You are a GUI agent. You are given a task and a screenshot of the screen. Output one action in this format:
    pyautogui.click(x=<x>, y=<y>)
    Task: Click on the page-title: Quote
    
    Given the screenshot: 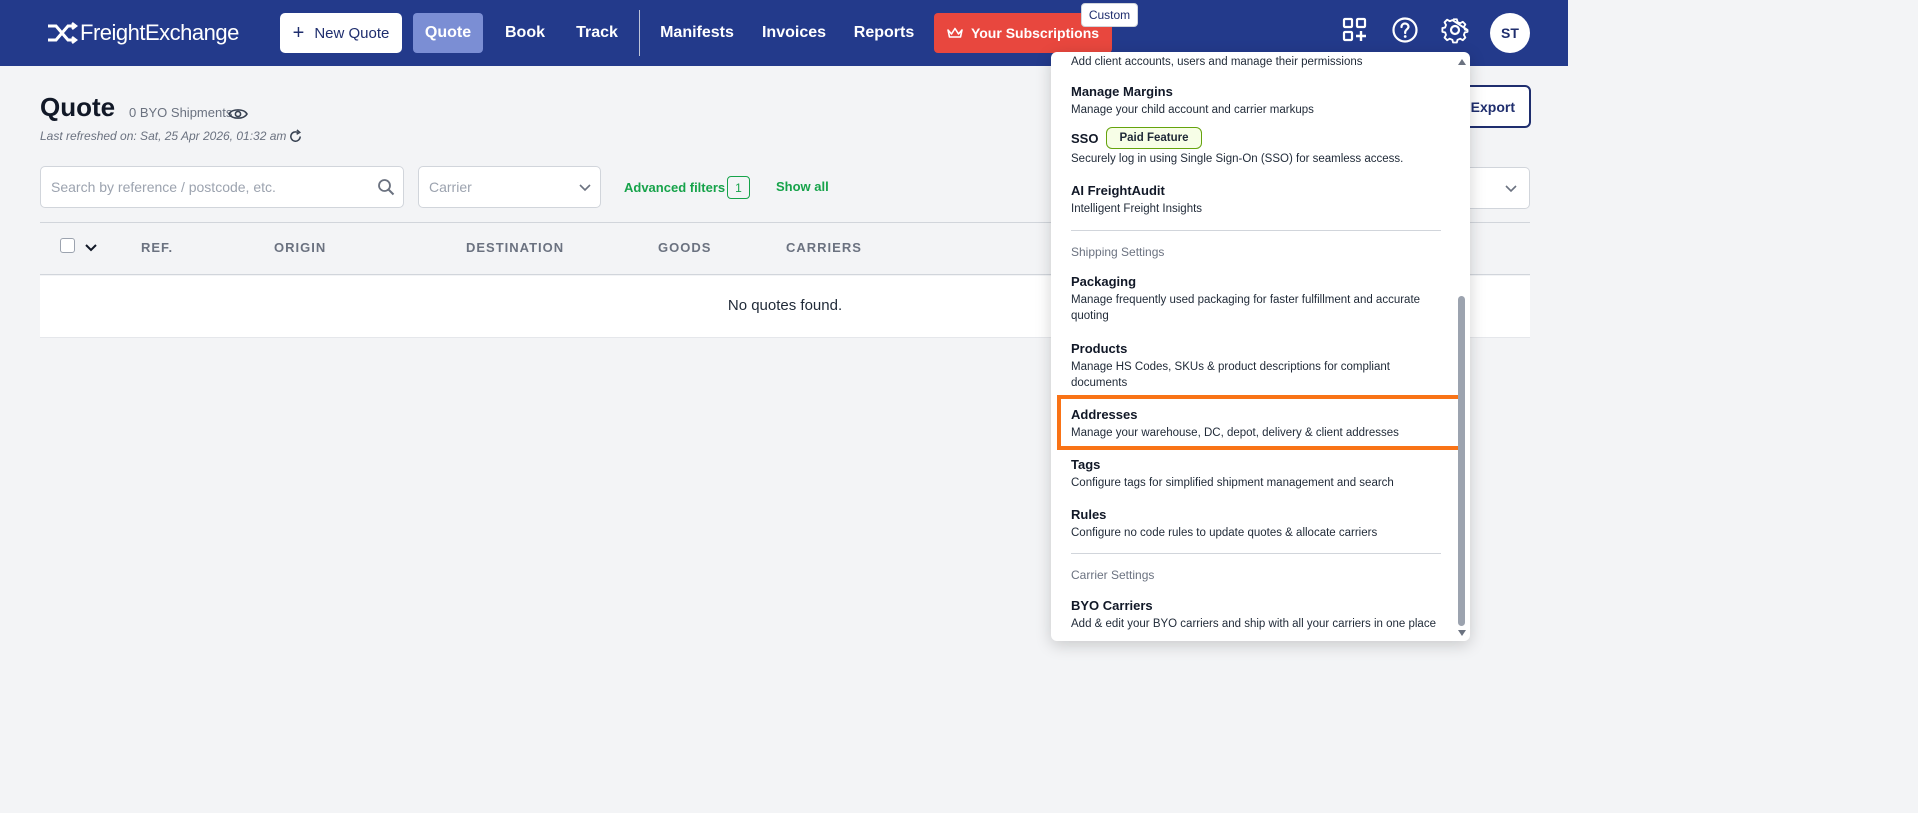 What is the action you would take?
    pyautogui.click(x=78, y=107)
    